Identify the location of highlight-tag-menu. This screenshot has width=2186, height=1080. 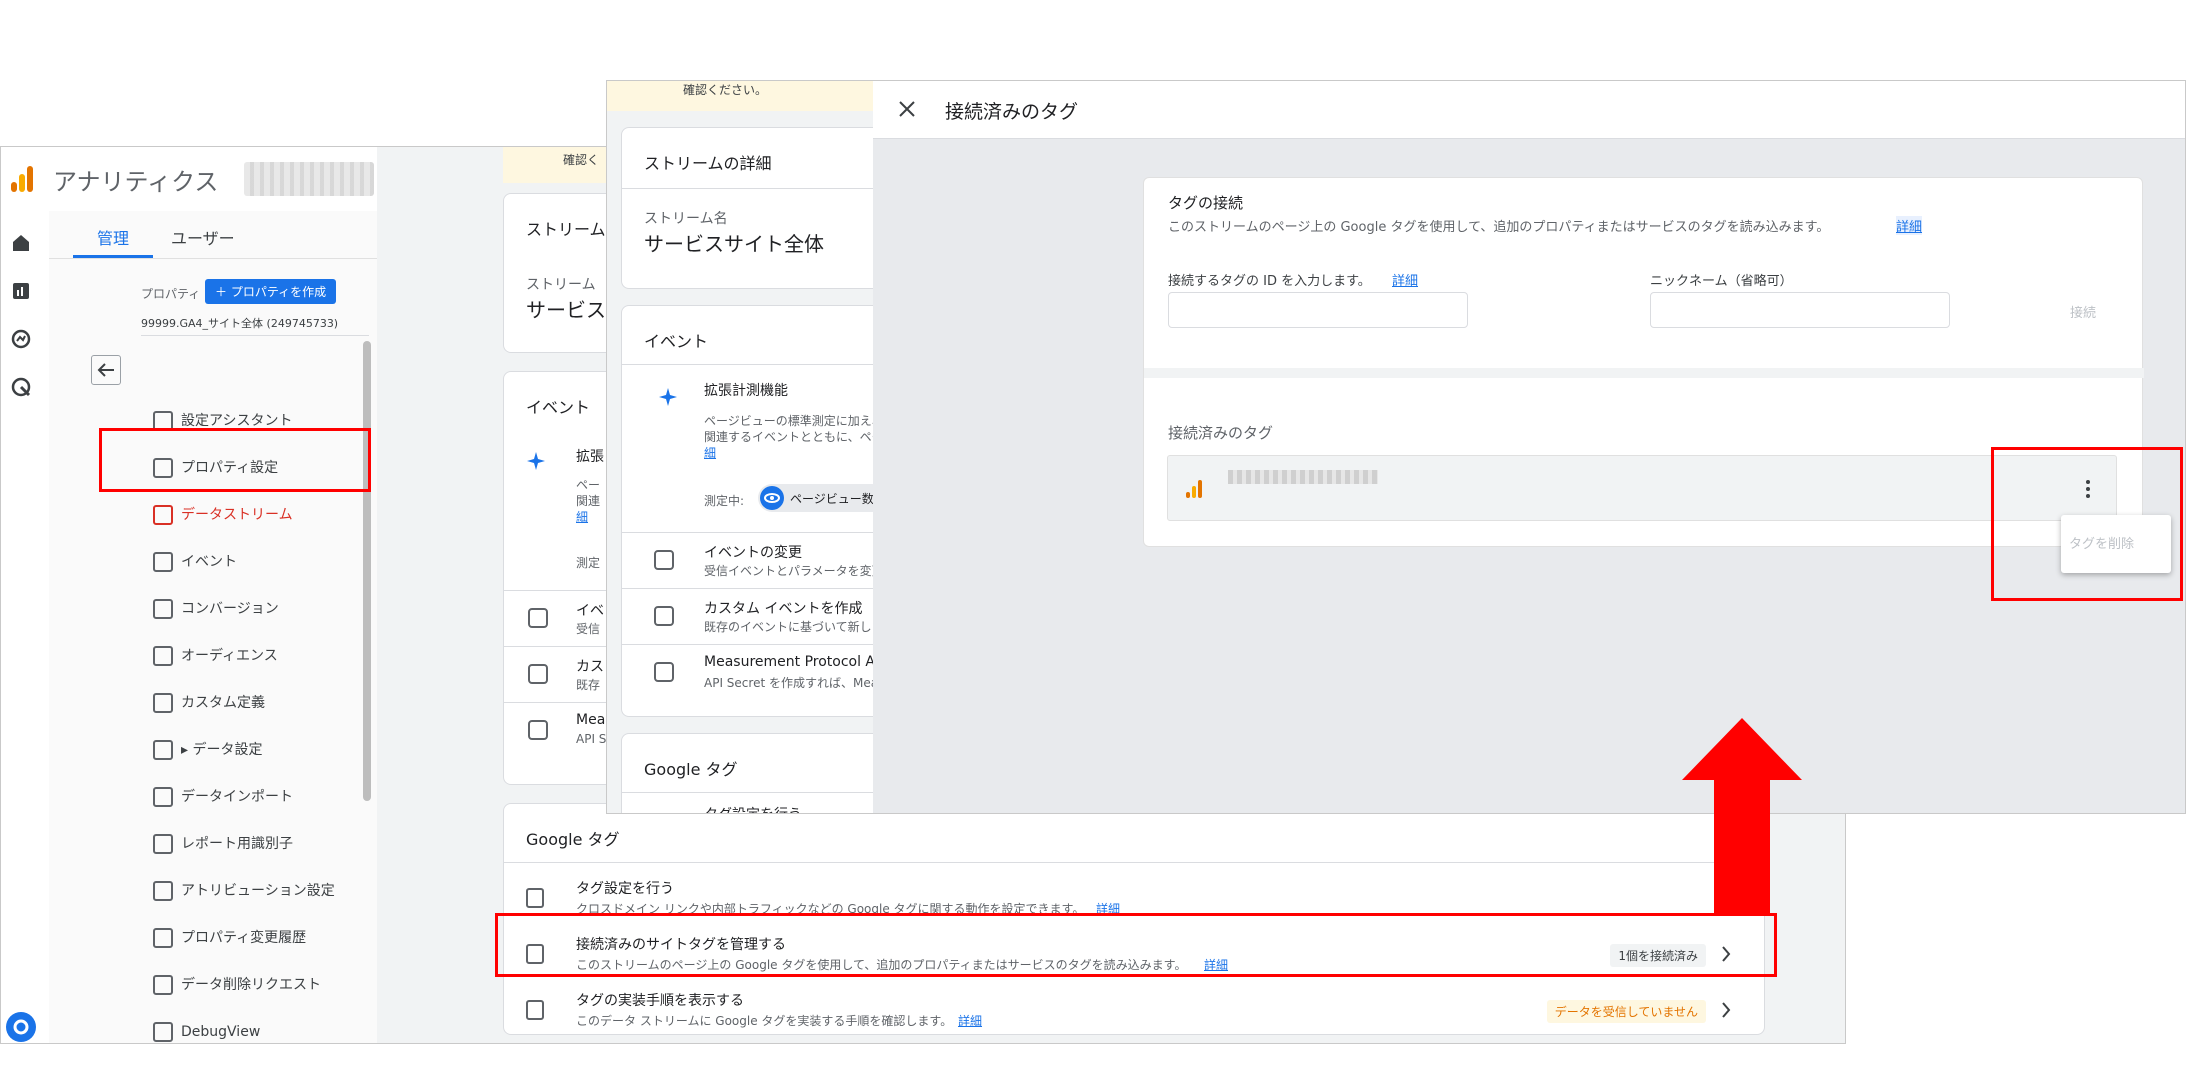
(2087, 524).